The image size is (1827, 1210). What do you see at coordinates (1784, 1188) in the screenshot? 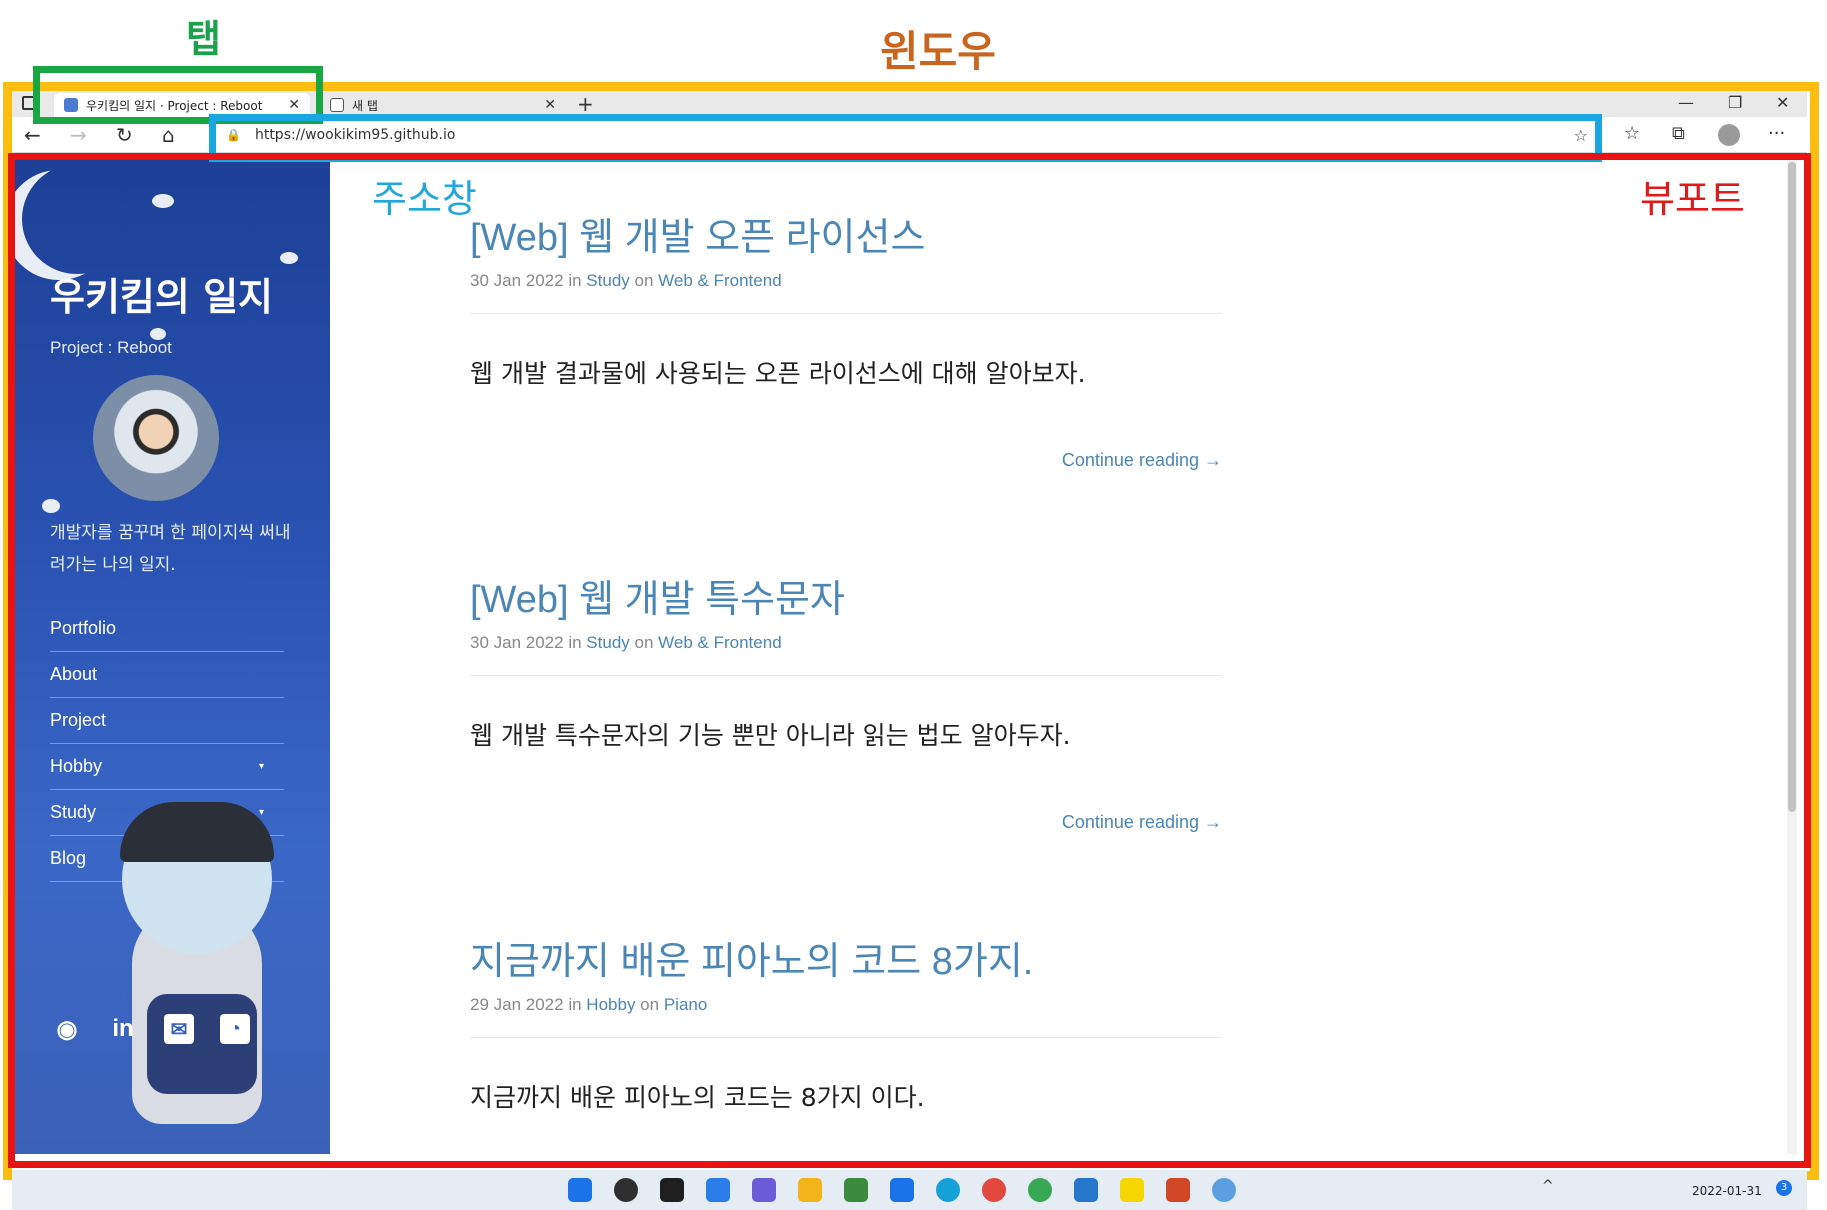
I see `notification-badge: 3` at bounding box center [1784, 1188].